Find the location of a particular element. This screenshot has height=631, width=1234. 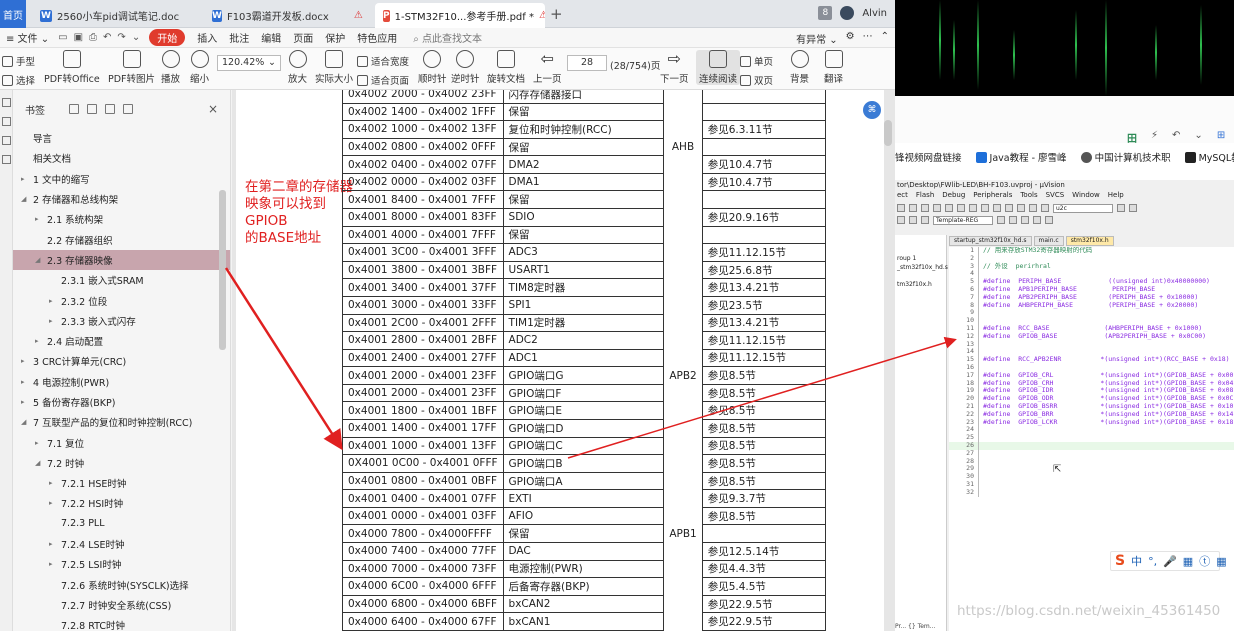

apps-icon: ⊞ is located at coordinates (1221, 137).